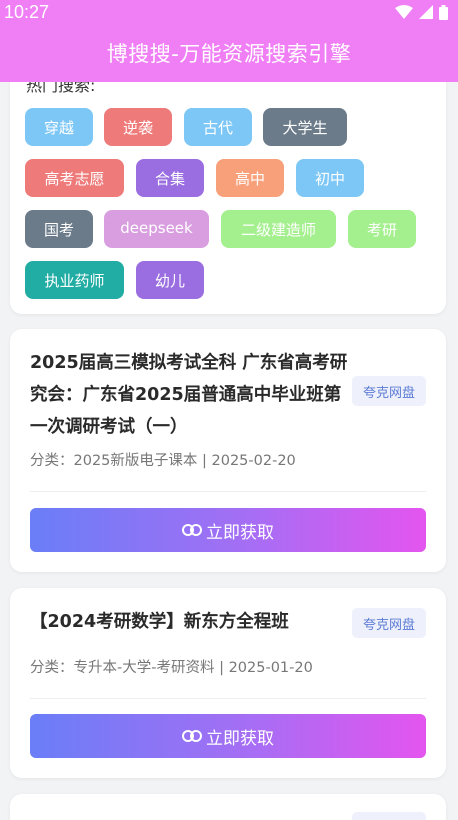  I want to click on wifi-icon, so click(404, 12).